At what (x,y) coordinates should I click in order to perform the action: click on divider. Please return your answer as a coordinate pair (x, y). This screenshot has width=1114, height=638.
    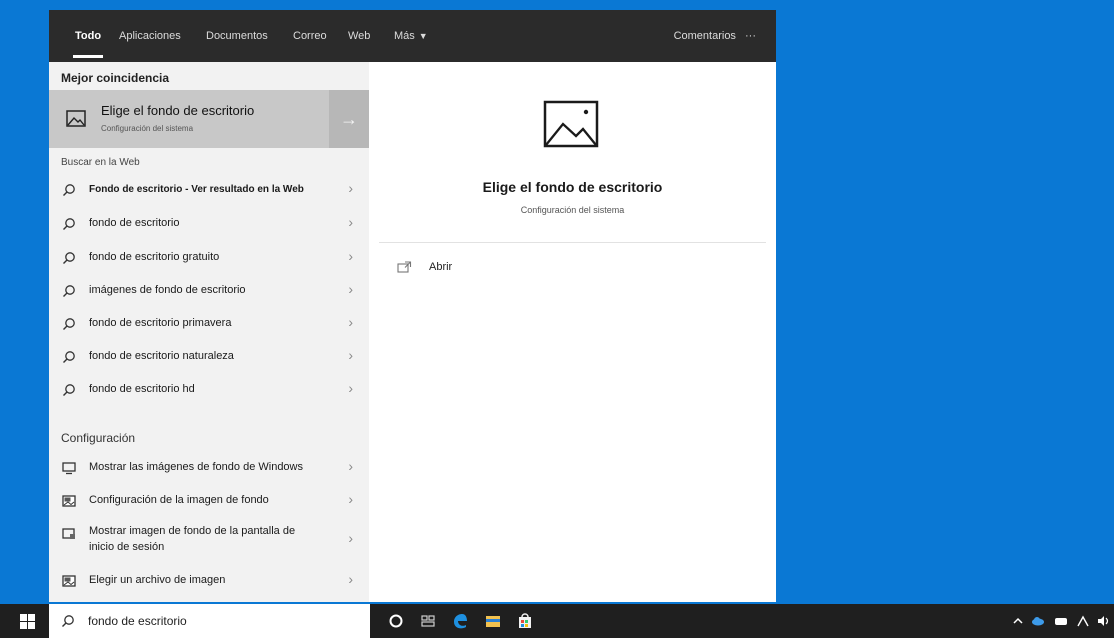
    Looking at the image, I should click on (572, 242).